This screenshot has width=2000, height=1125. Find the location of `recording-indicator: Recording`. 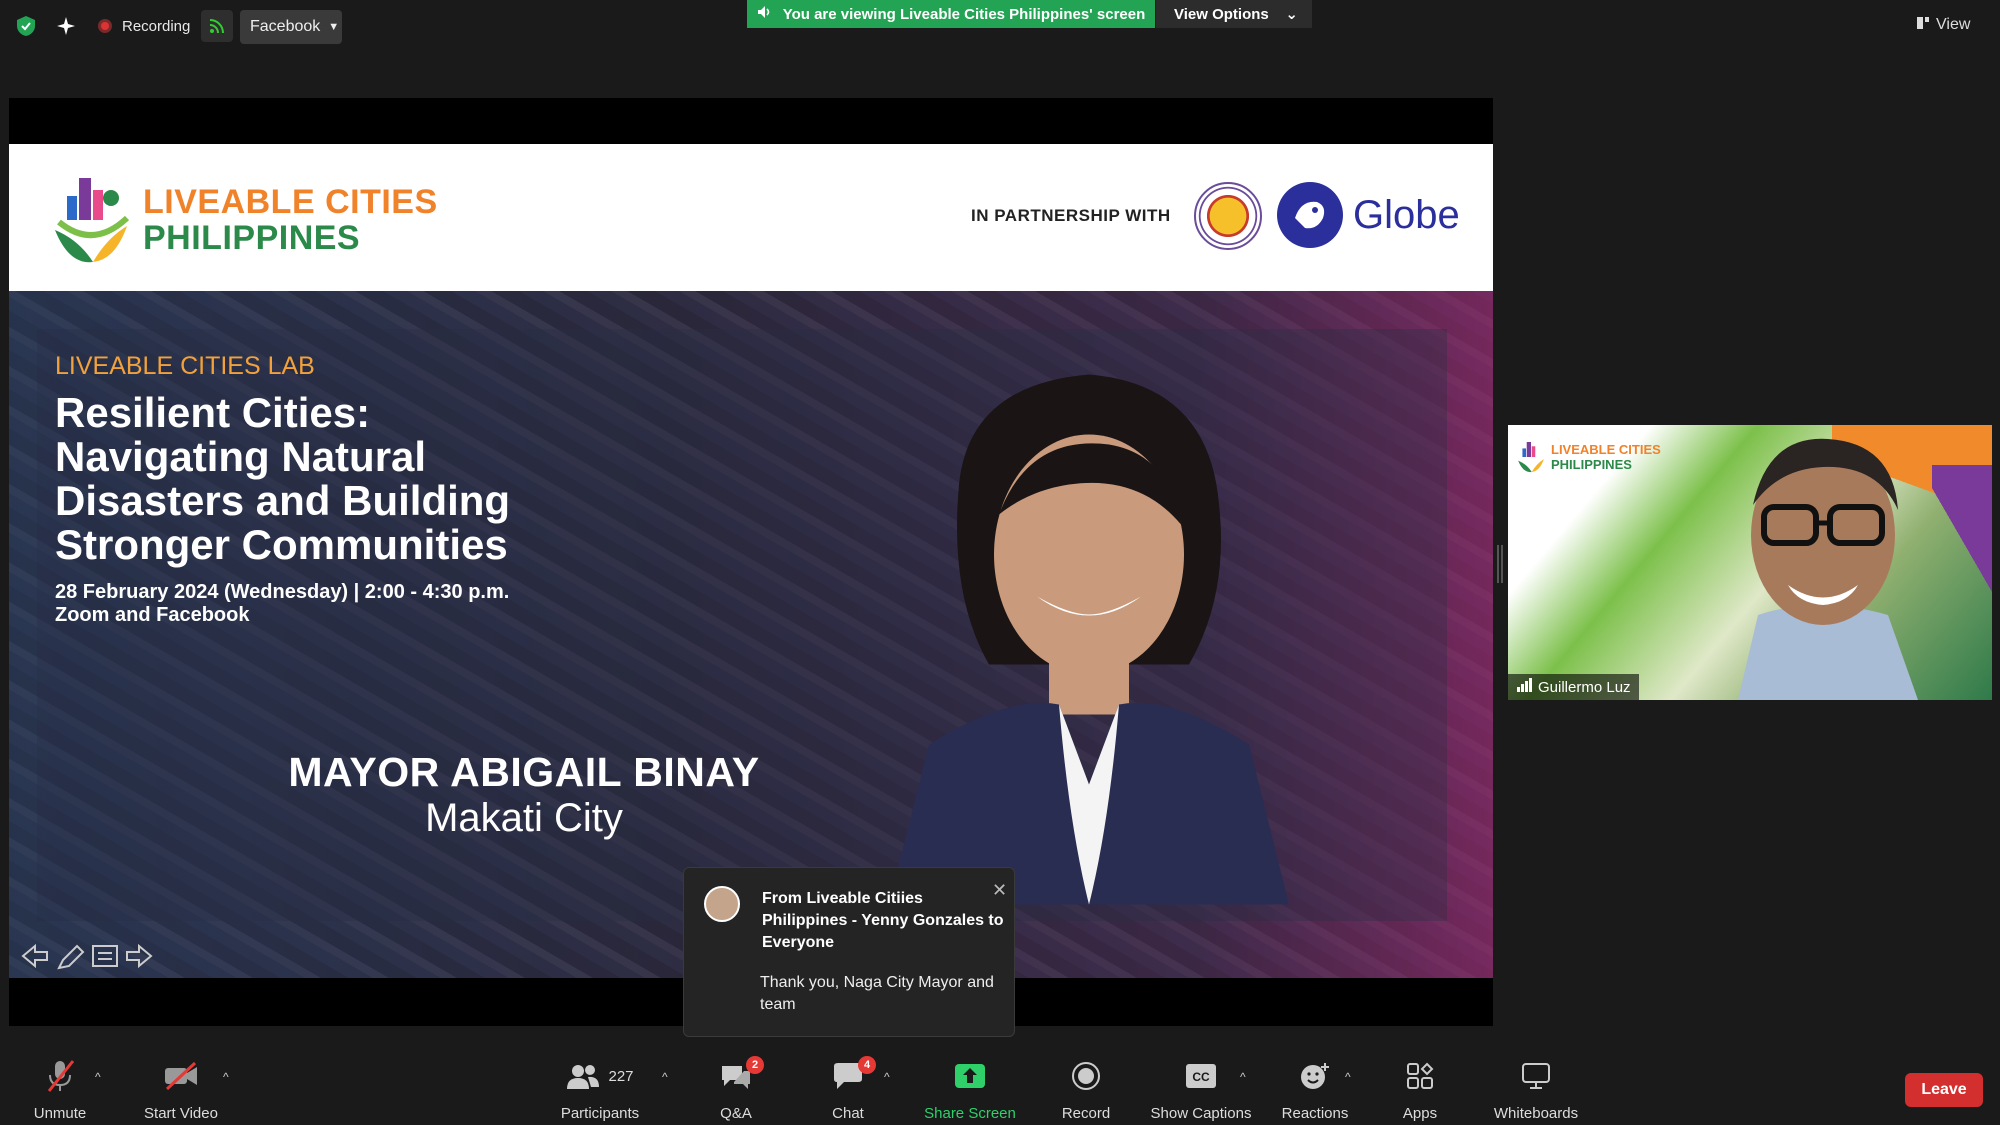

recording-indicator: Recording is located at coordinates (144, 26).